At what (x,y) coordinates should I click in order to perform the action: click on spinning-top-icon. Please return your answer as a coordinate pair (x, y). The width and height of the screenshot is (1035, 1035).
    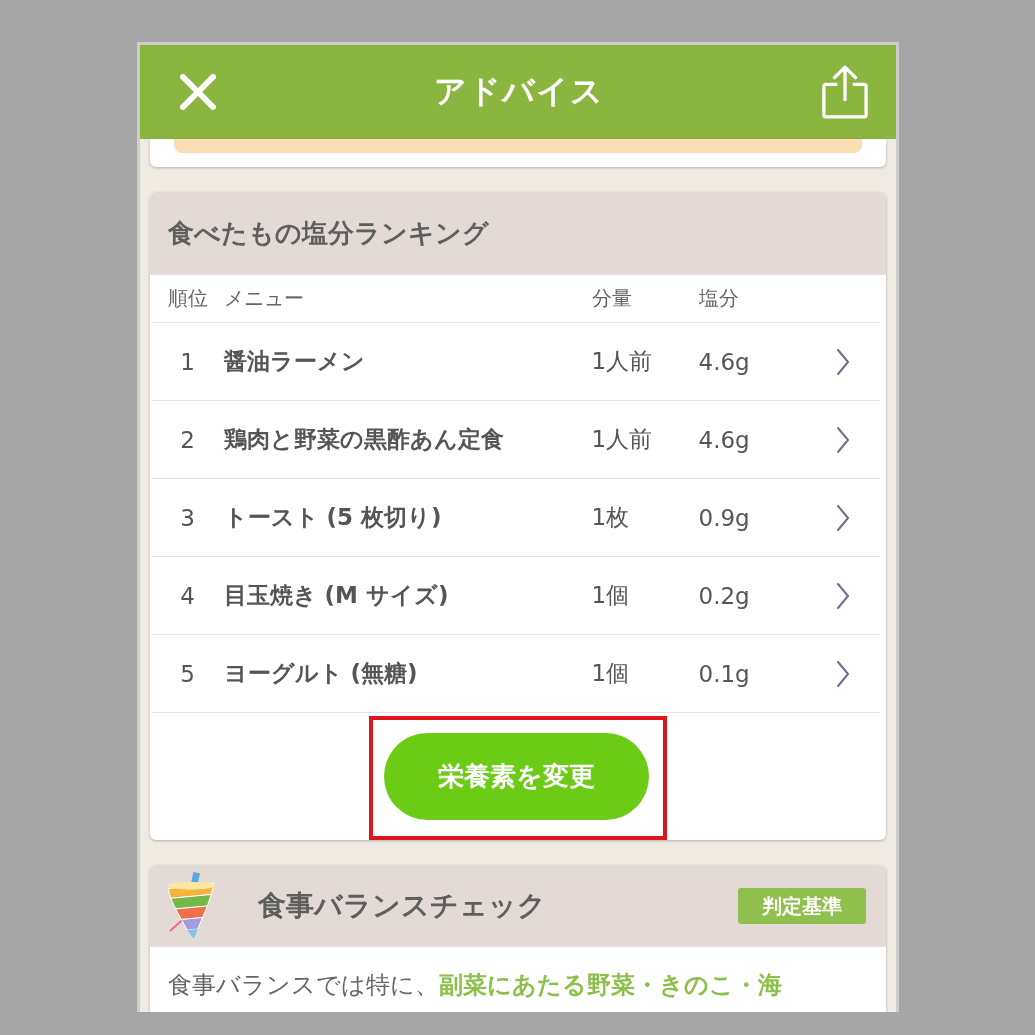
    Looking at the image, I should click on (190, 906).